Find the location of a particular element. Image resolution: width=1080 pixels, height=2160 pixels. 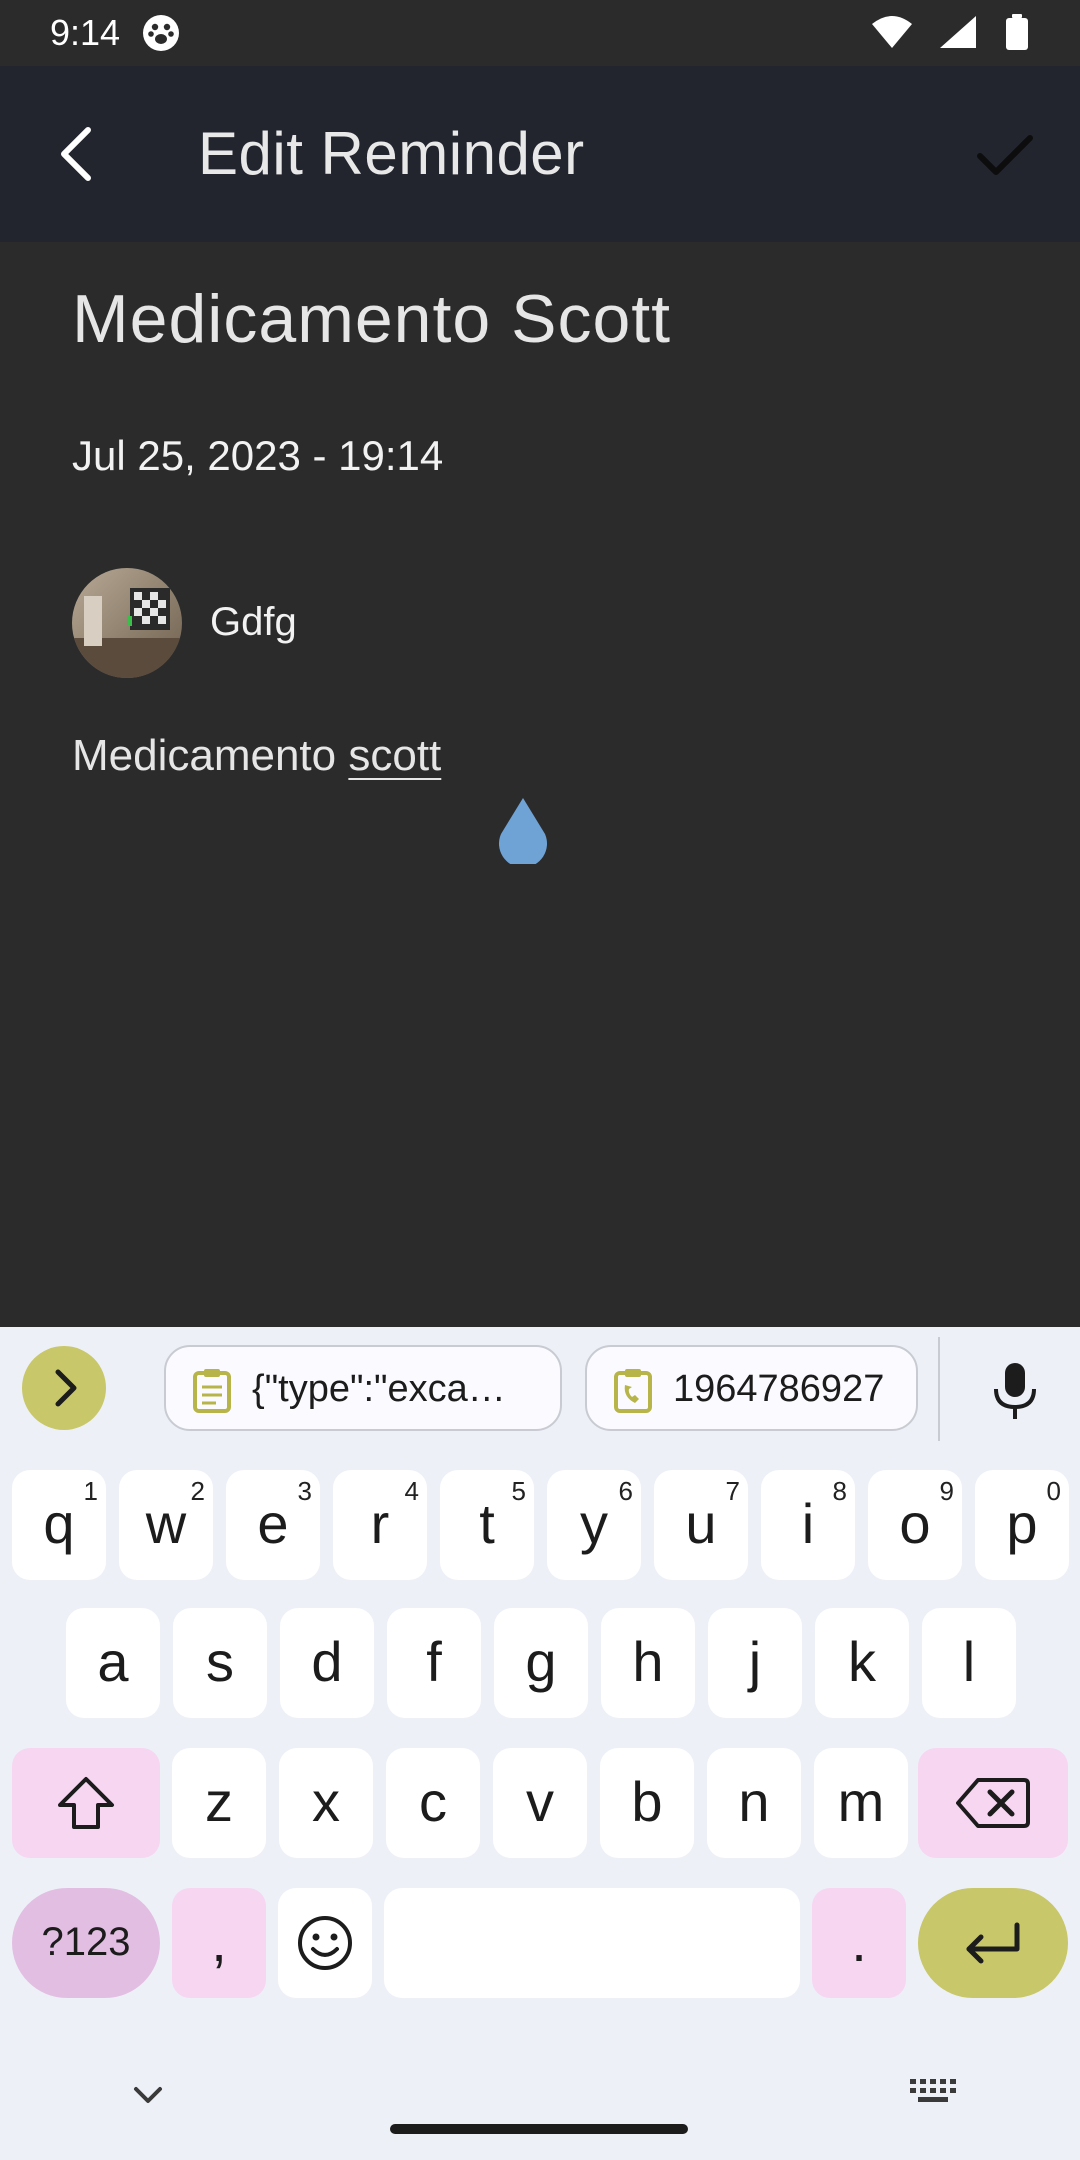

key-hint: 4 is located at coordinates (411, 1491).